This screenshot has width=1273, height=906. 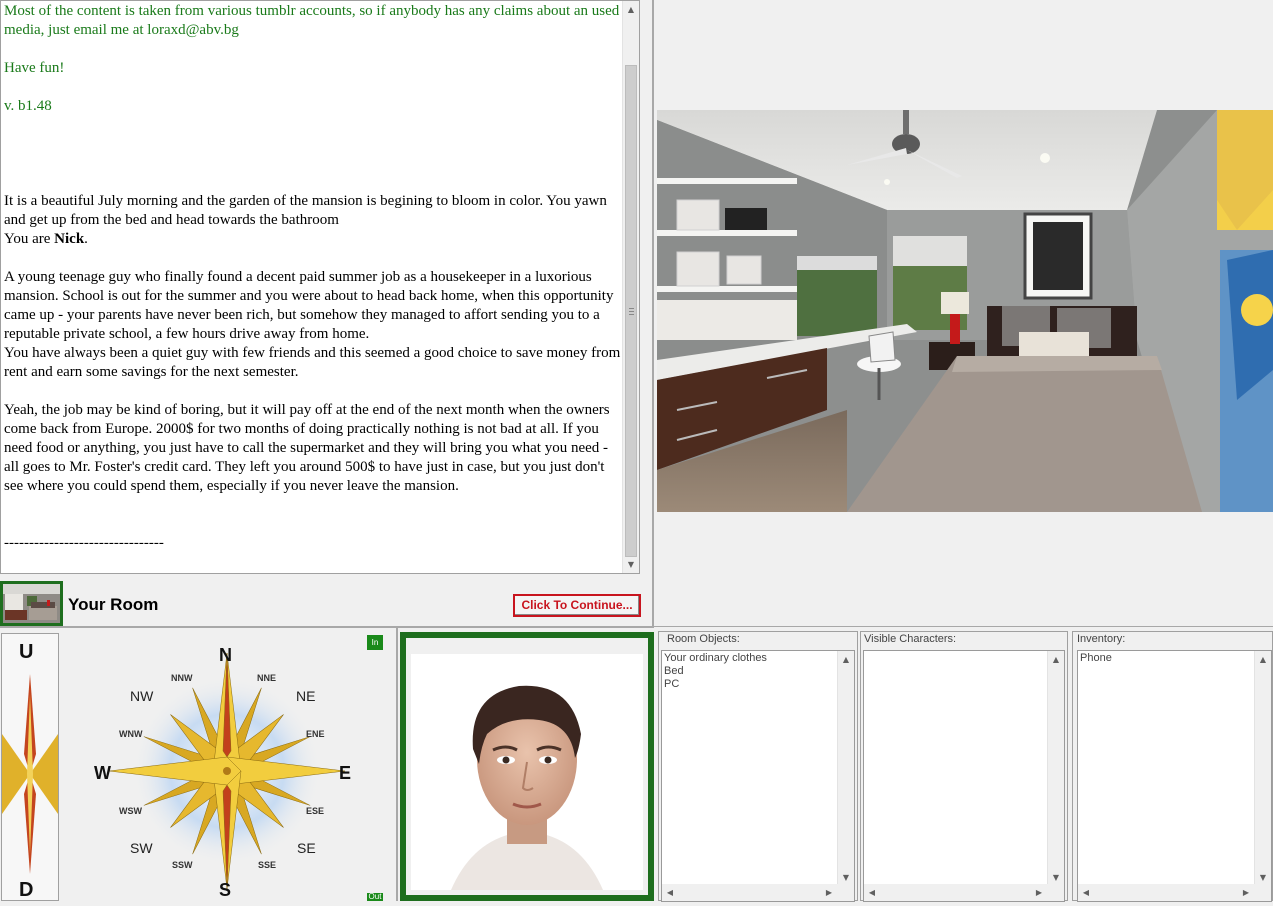 I want to click on bedroom-thumbnail-image, so click(x=31, y=603).